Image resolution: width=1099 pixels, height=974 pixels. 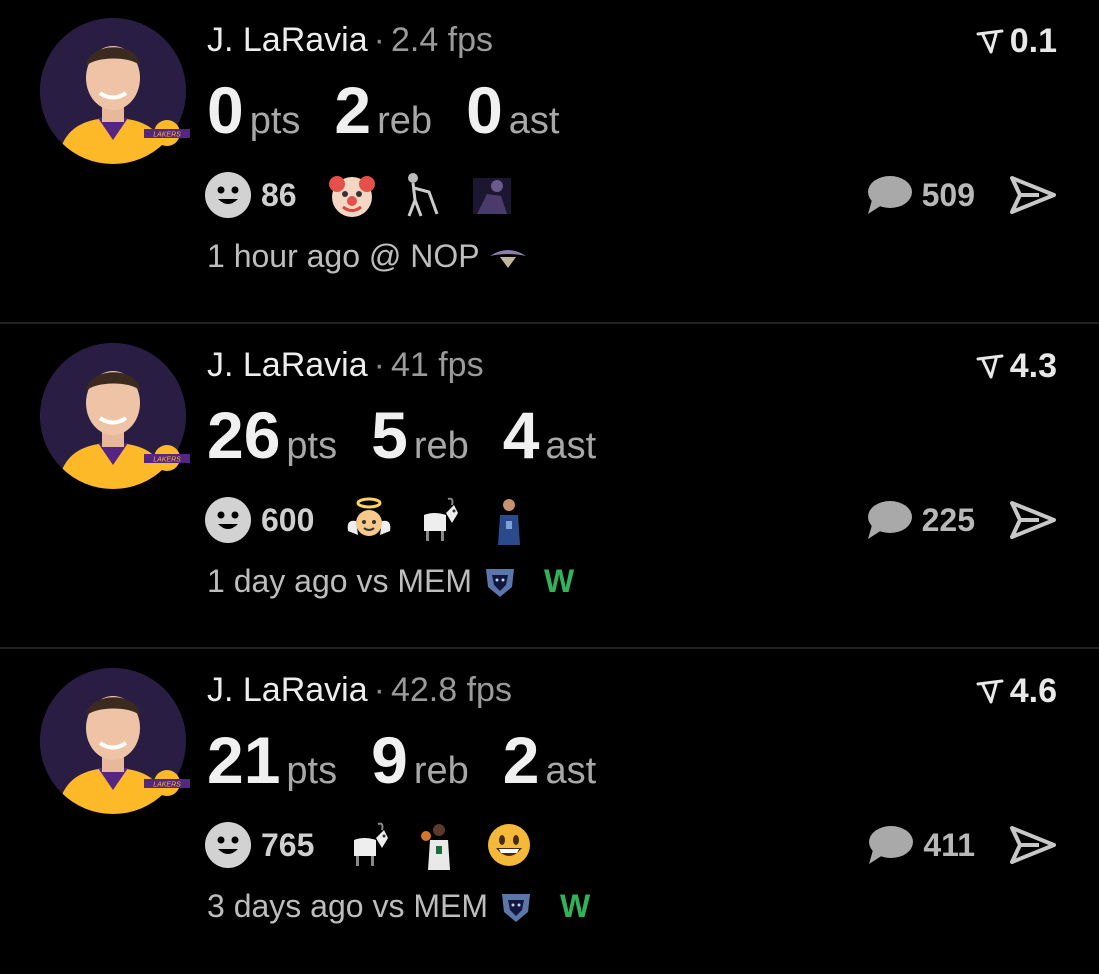 I want to click on rating-value: 4.3, so click(x=1033, y=366).